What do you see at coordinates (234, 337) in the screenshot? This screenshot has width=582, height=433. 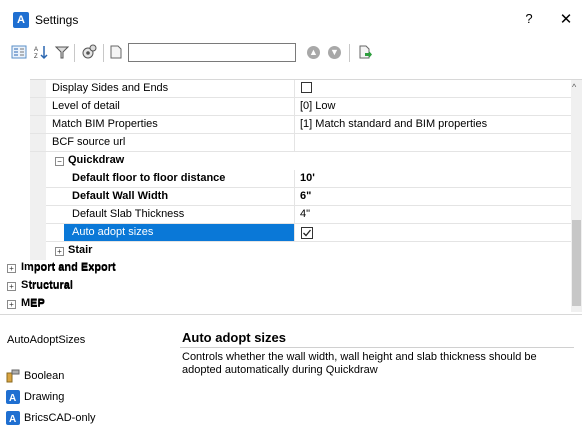 I see `description-title: Auto adopt sizes` at bounding box center [234, 337].